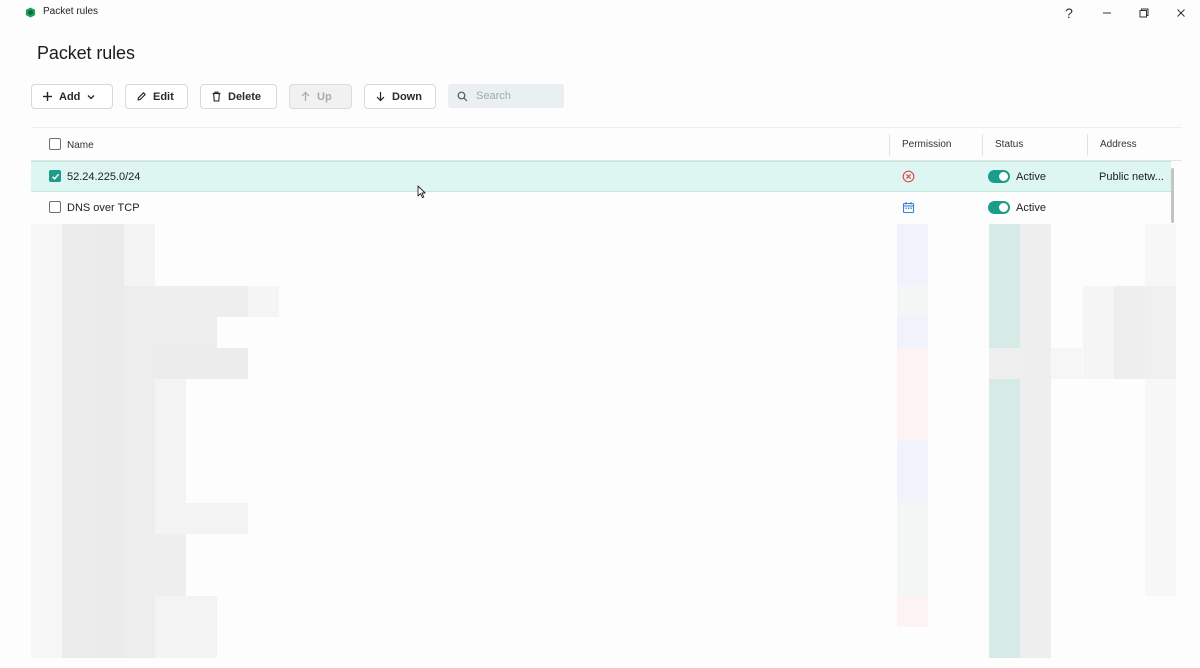 This screenshot has width=1200, height=668. What do you see at coordinates (71, 11) in the screenshot?
I see `window-title: Packet rules` at bounding box center [71, 11].